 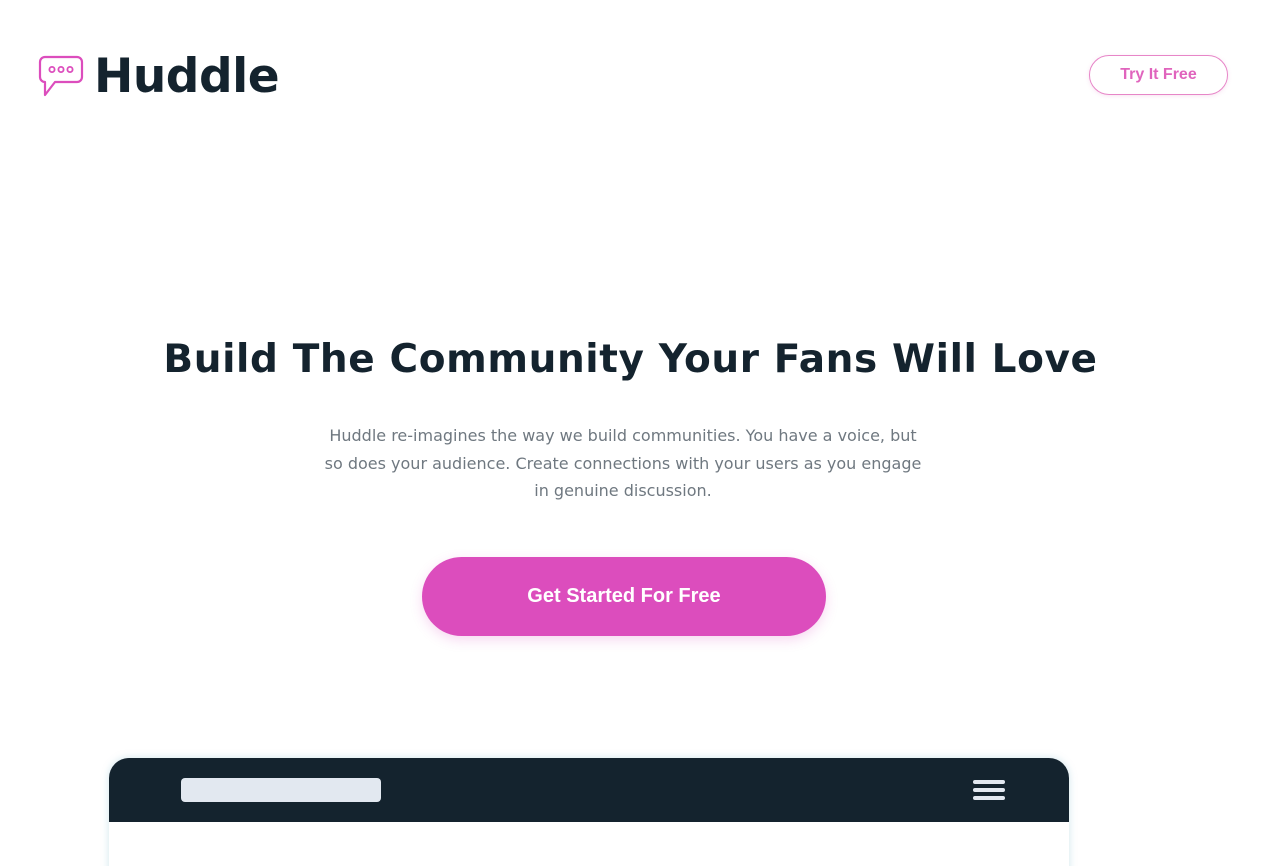 I want to click on try-it-free-button: Try It Free, so click(x=1158, y=75).